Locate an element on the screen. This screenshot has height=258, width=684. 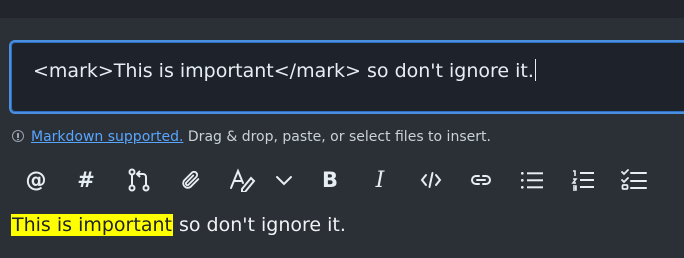
numbered-list-icon is located at coordinates (583, 180).